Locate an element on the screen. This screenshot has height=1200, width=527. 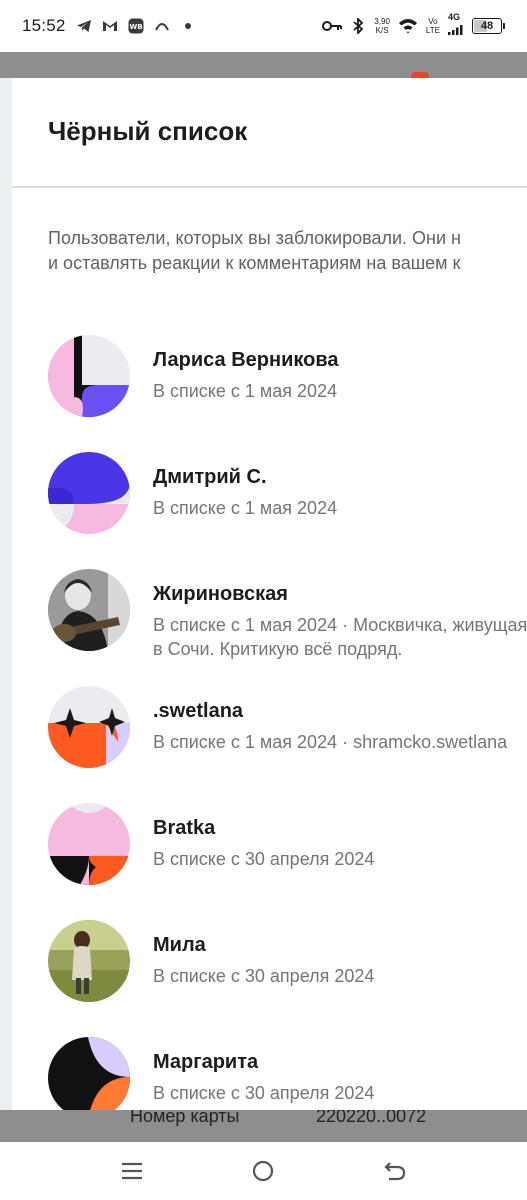
card-label: Номер карты is located at coordinates (185, 1118).